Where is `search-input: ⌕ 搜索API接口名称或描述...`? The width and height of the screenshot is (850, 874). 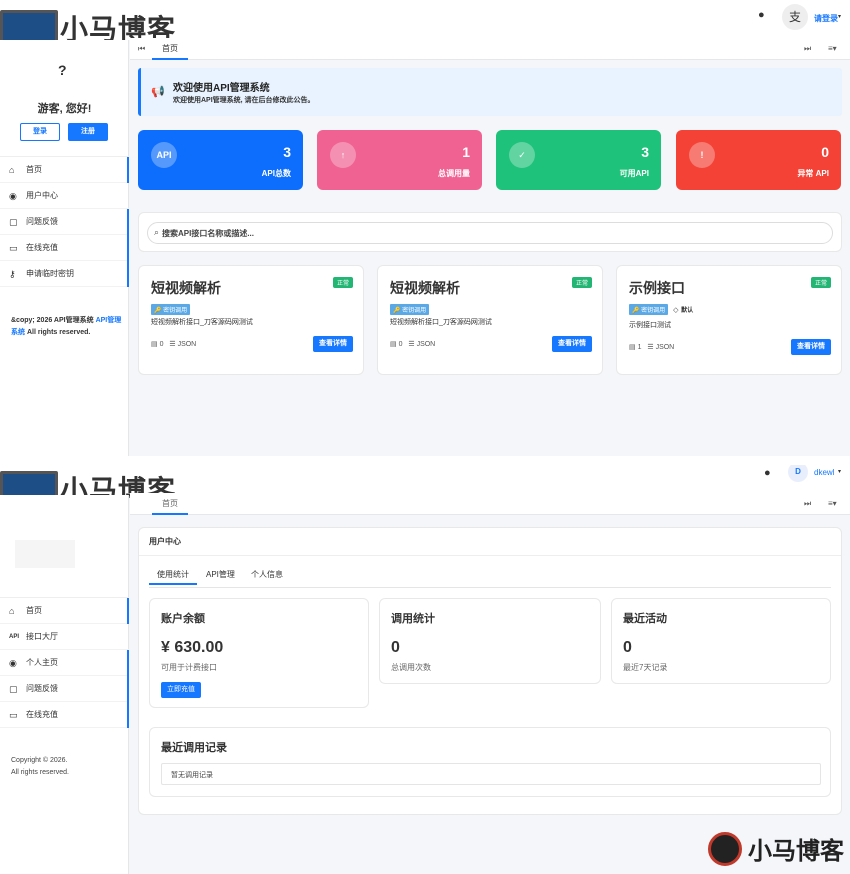
search-input: ⌕ 搜索API接口名称或描述... is located at coordinates (490, 233).